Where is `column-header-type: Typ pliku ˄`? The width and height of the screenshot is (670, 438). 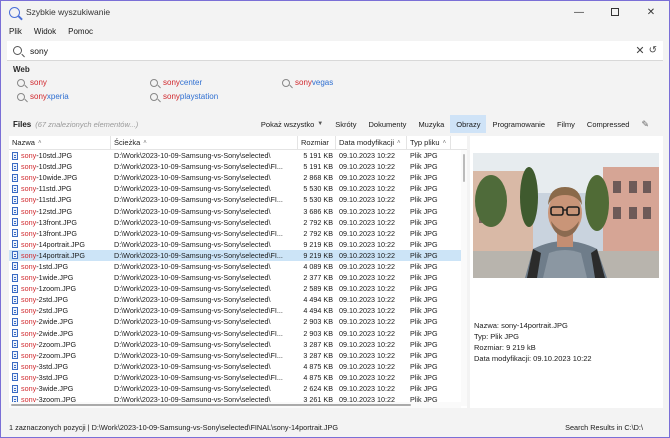
column-header-type: Typ pliku ˄ is located at coordinates (429, 143).